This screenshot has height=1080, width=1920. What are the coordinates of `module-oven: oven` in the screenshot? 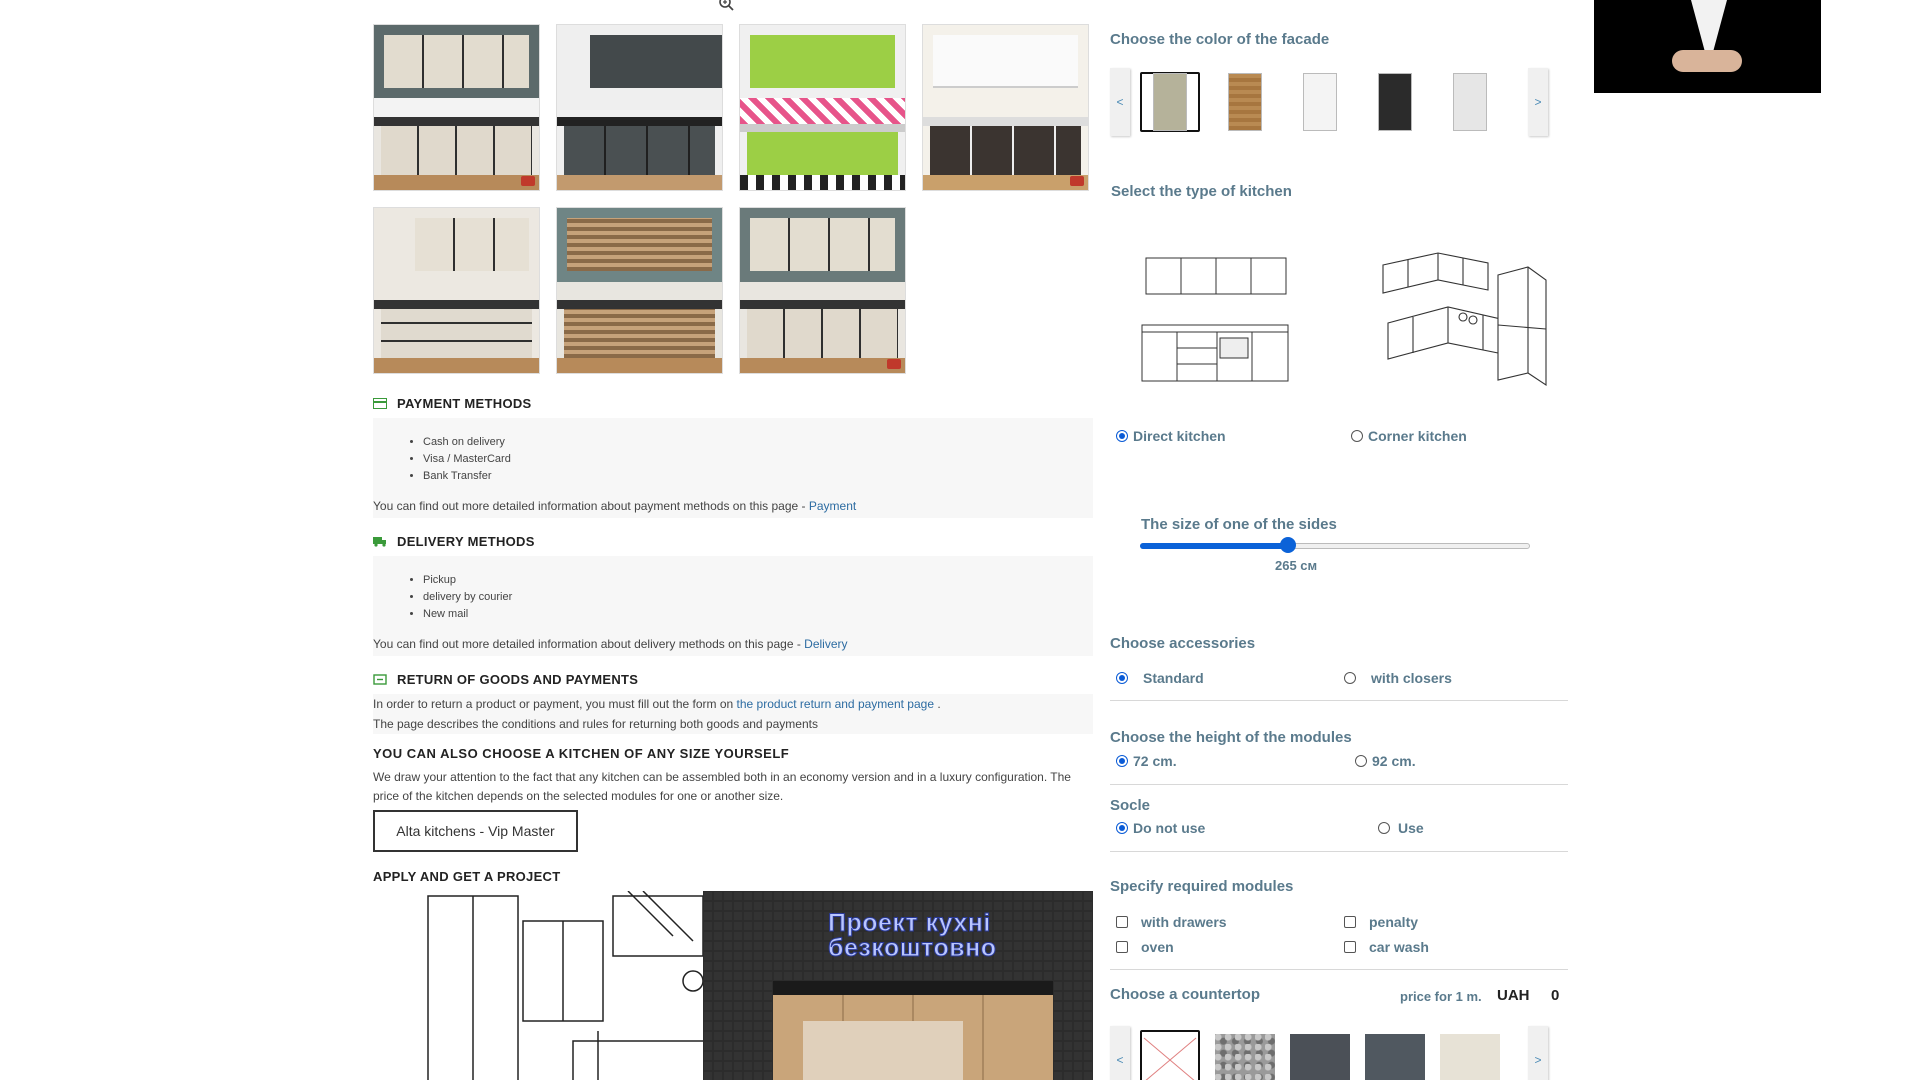 It's located at (1145, 947).